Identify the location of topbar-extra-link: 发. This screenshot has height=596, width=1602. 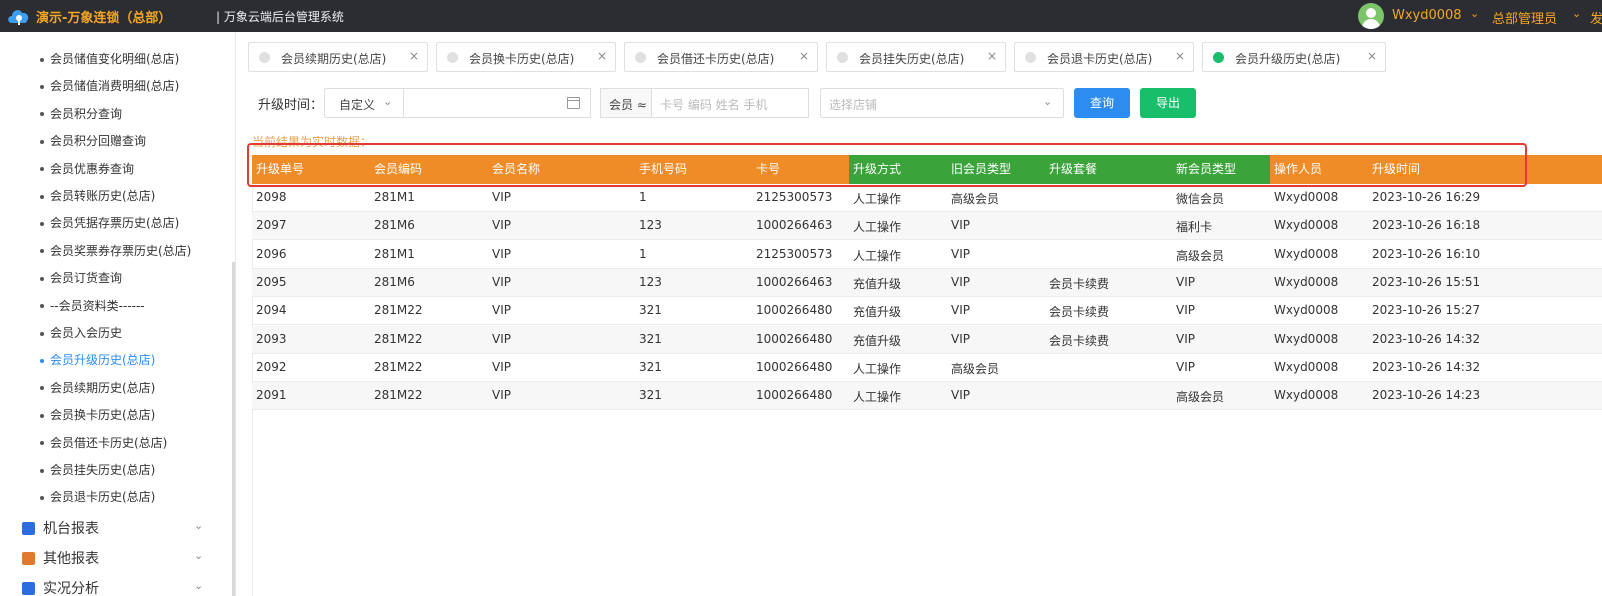
(1596, 17).